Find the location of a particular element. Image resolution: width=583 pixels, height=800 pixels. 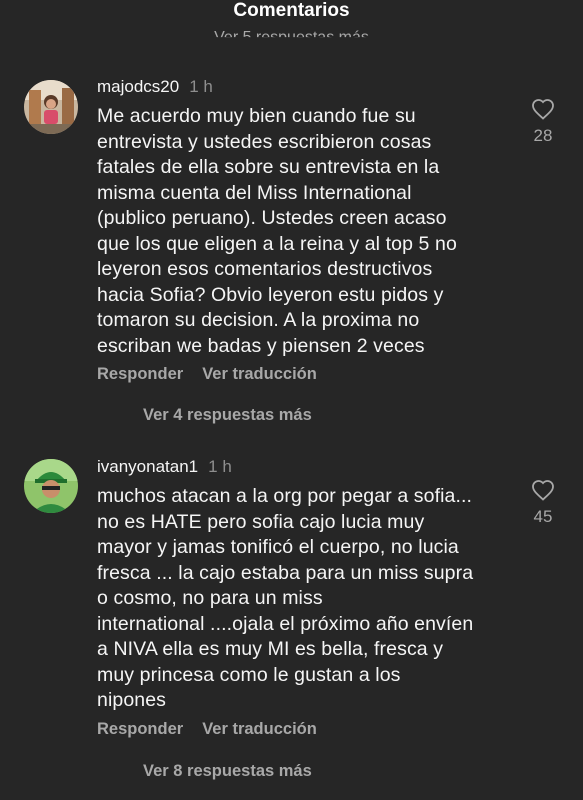

like-count: 28 is located at coordinates (543, 135).